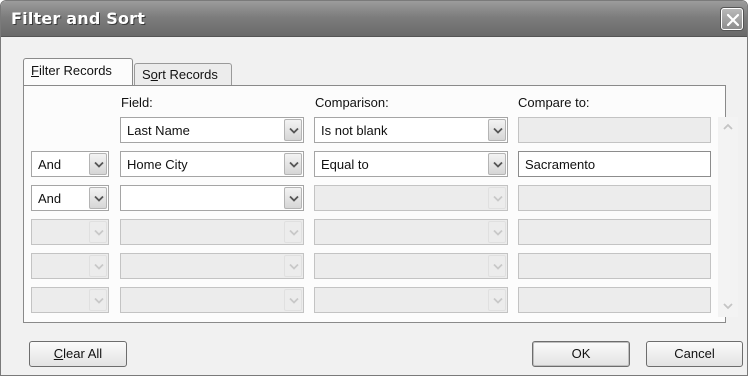 The image size is (748, 376). I want to click on close-icon, so click(733, 20).